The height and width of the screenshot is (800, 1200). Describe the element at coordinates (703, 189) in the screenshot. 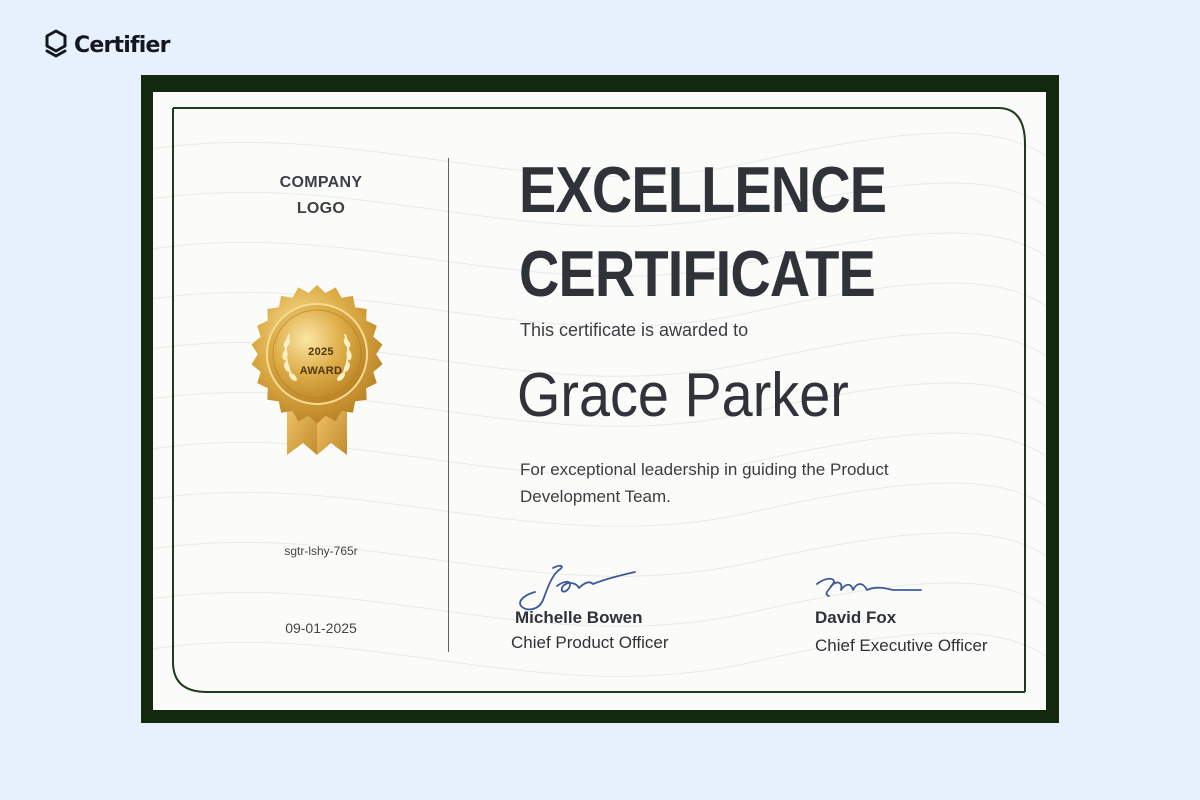

I see `title-line1: EXCELLENCE` at that location.